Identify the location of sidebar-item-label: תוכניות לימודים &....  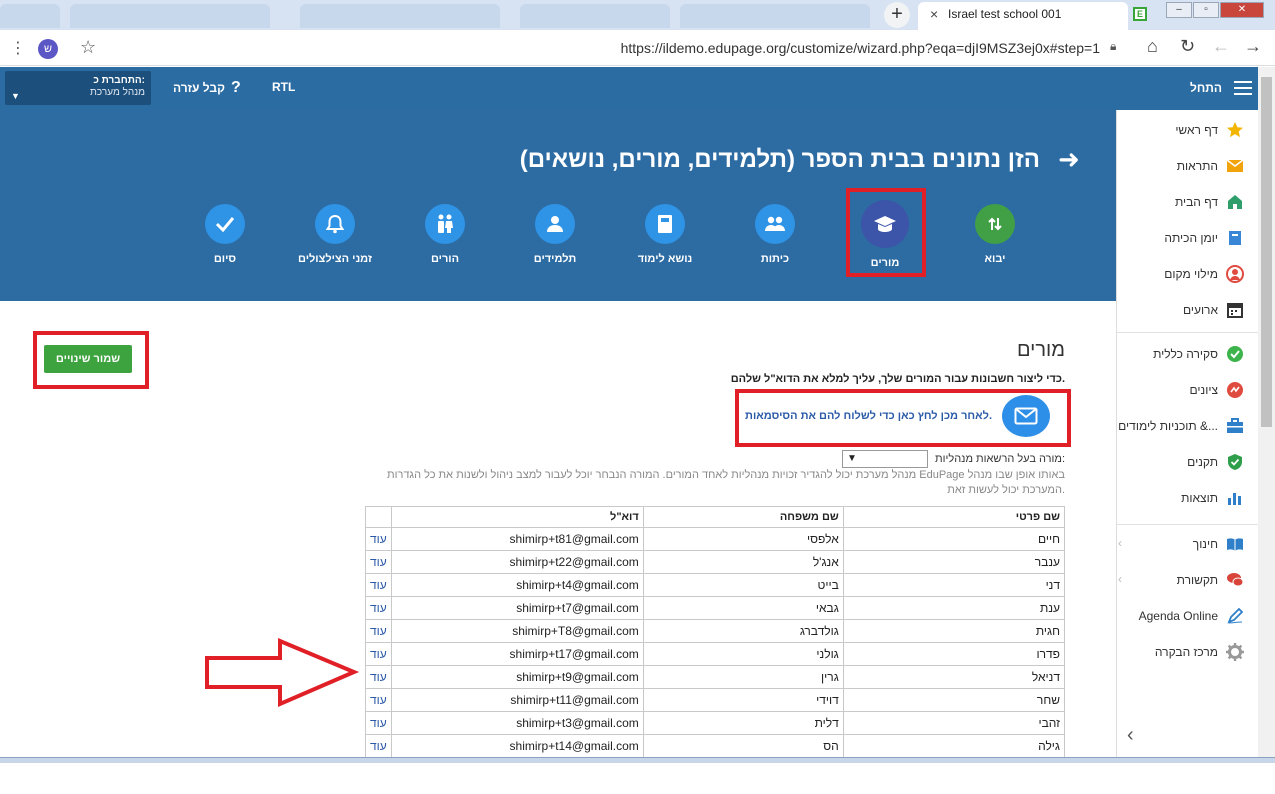
(1168, 426).